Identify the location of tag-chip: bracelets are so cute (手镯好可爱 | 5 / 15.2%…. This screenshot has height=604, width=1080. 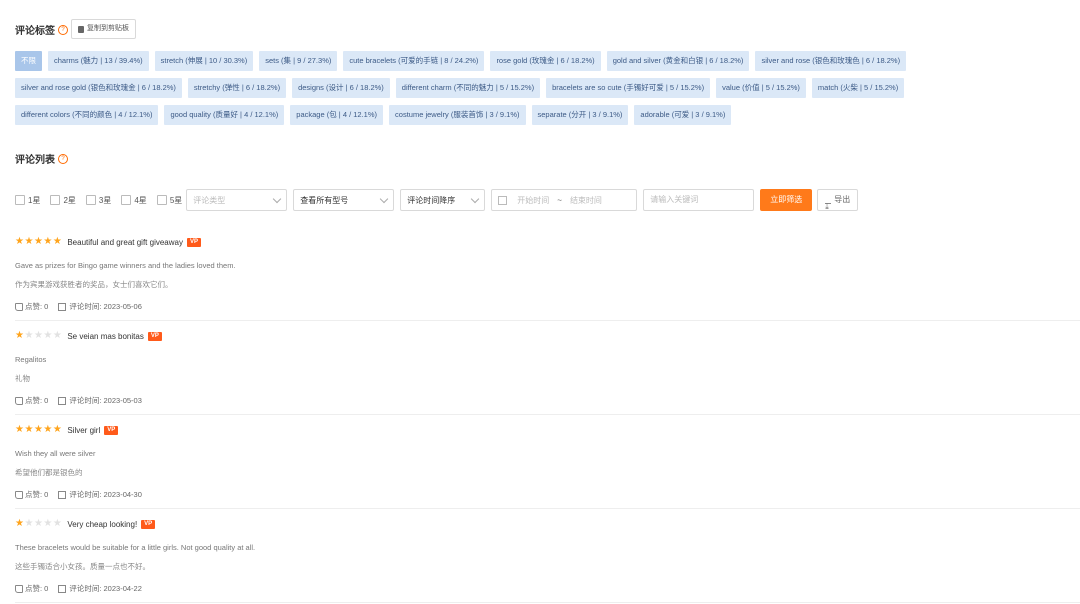
(628, 88).